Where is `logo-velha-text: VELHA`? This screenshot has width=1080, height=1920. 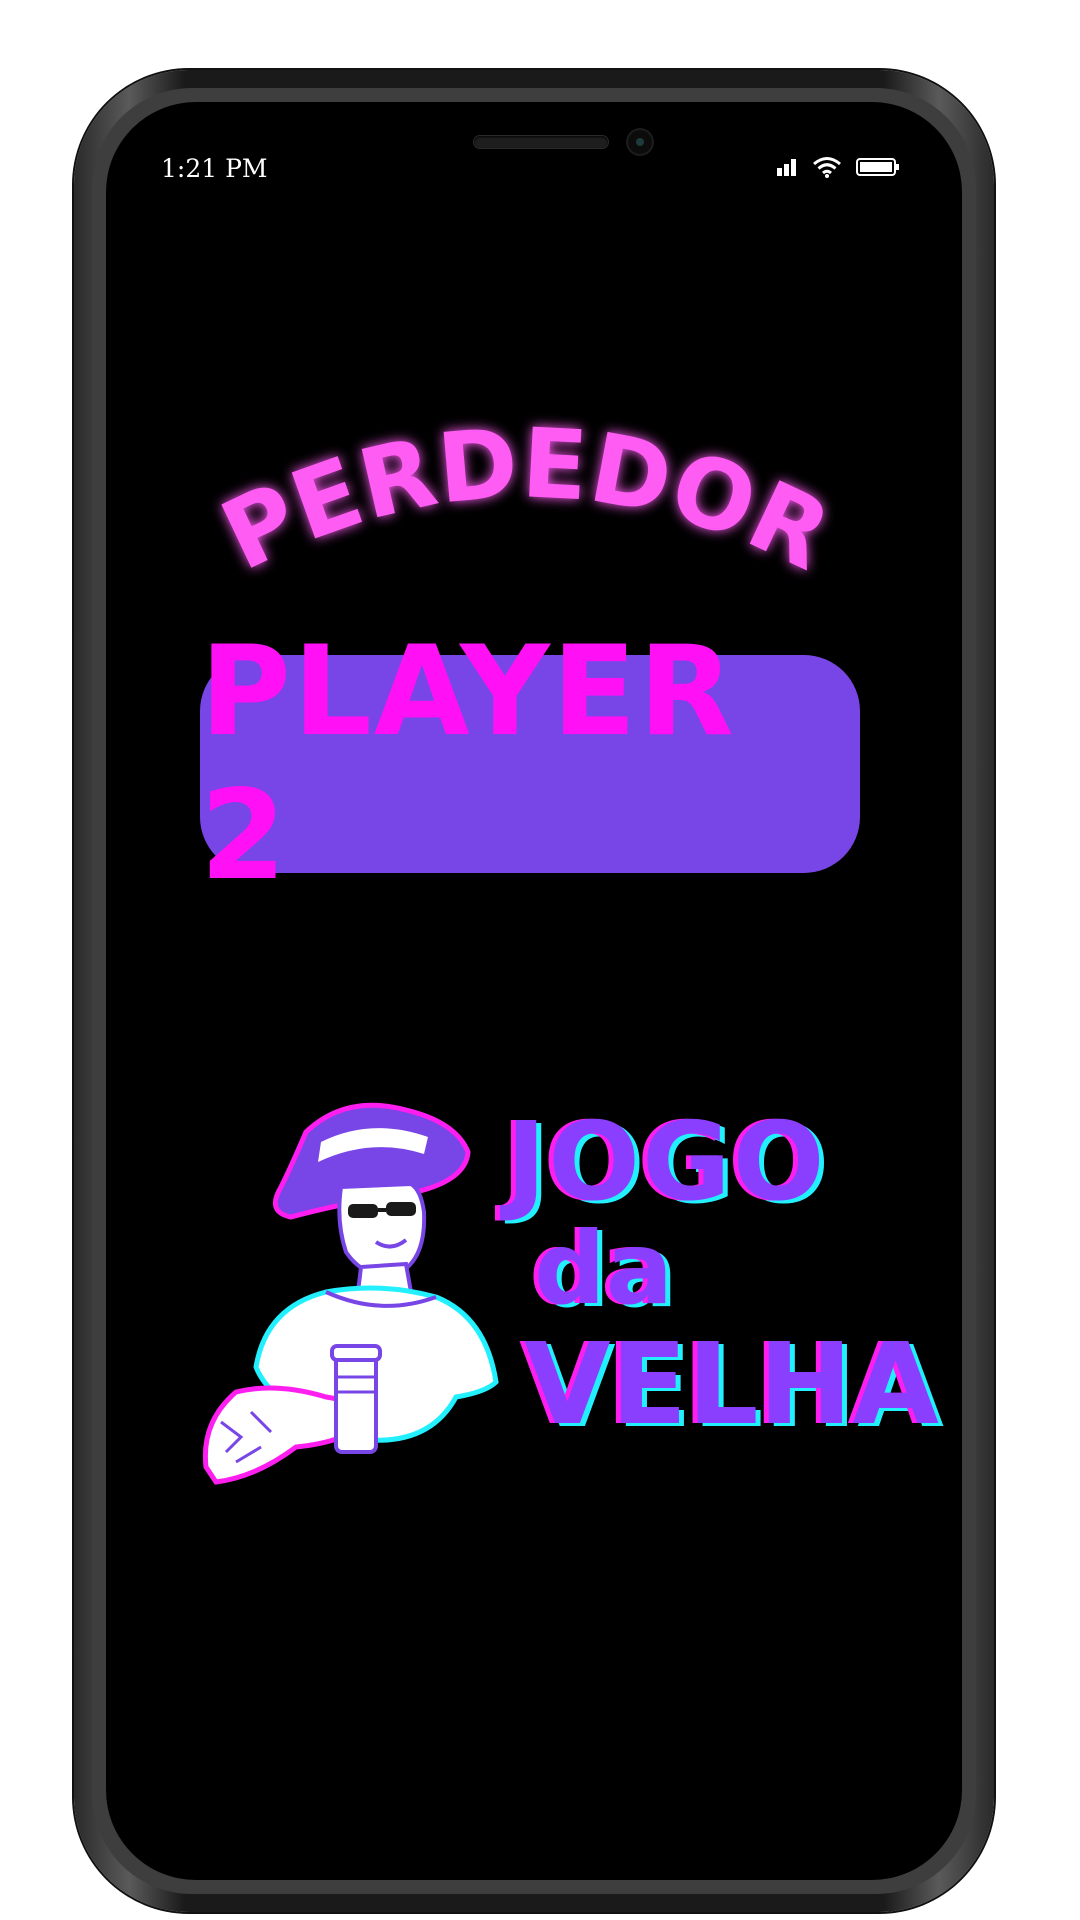 logo-velha-text: VELHA is located at coordinates (731, 1385).